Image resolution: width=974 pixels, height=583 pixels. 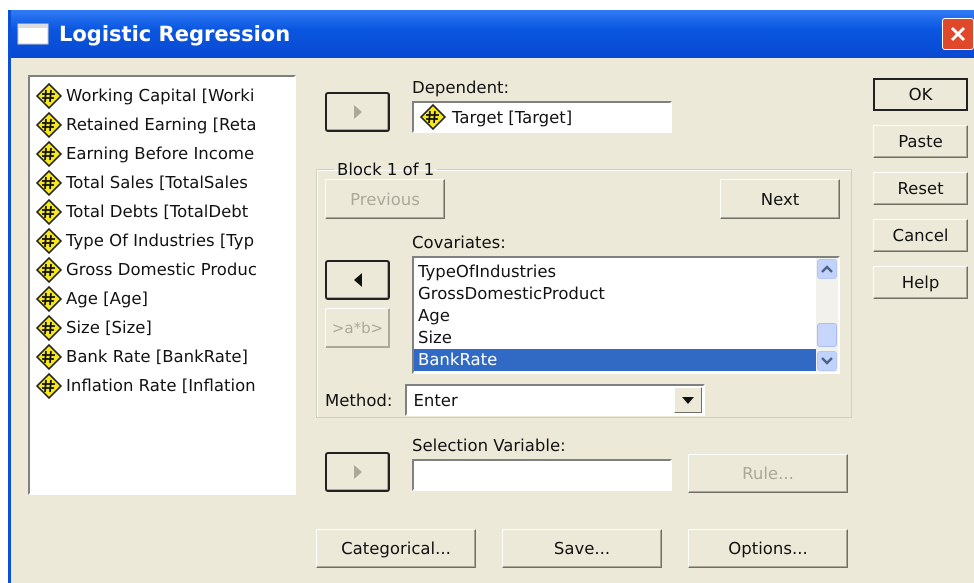 What do you see at coordinates (615, 272) in the screenshot?
I see `covariate-item: TypeOfIndustries` at bounding box center [615, 272].